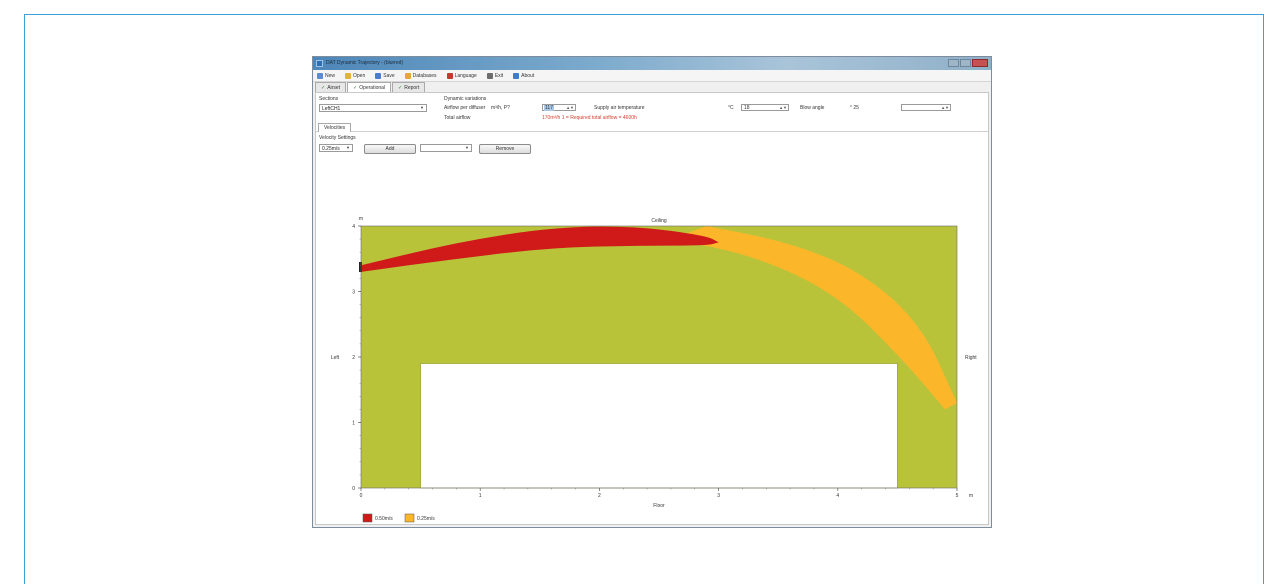 The image size is (1288, 584). What do you see at coordinates (480, 496) in the screenshot?
I see `x-tick-label: 1` at bounding box center [480, 496].